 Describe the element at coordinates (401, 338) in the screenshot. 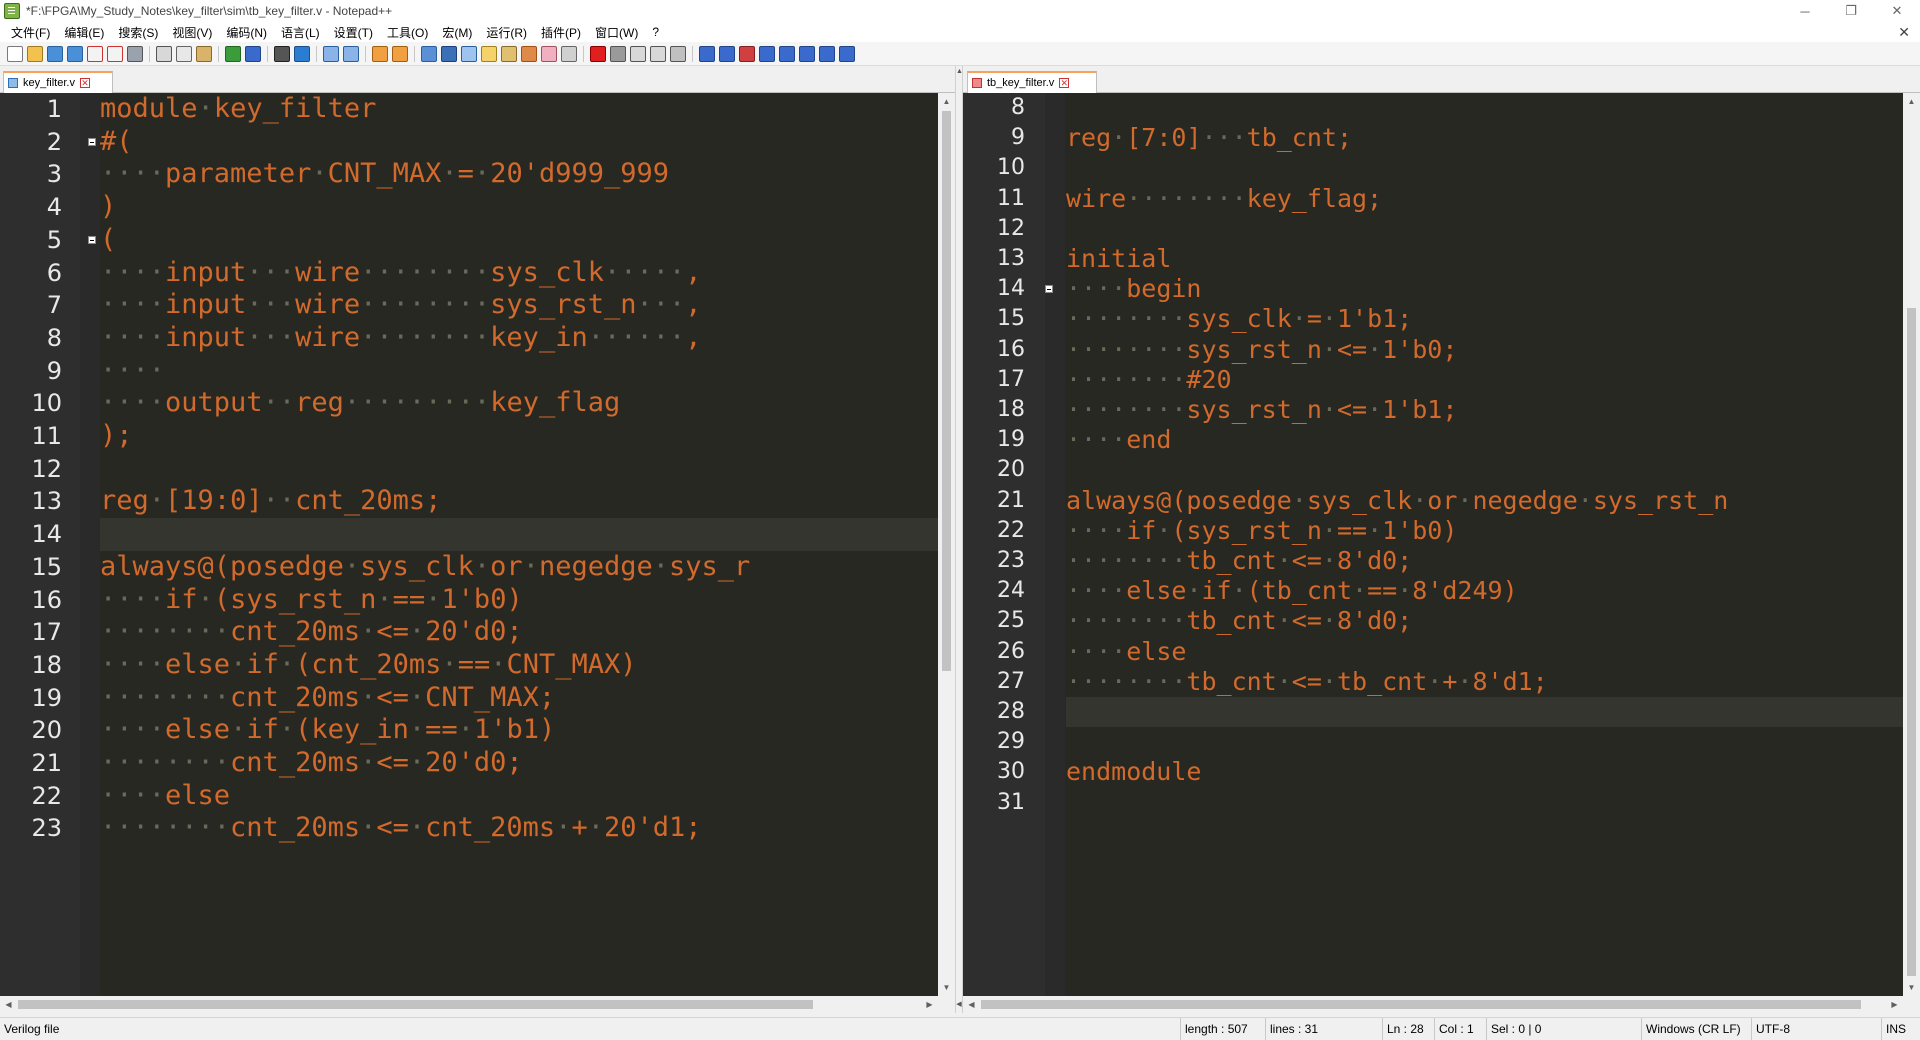

I see `code-line: ····input···wire········key_in······,` at that location.